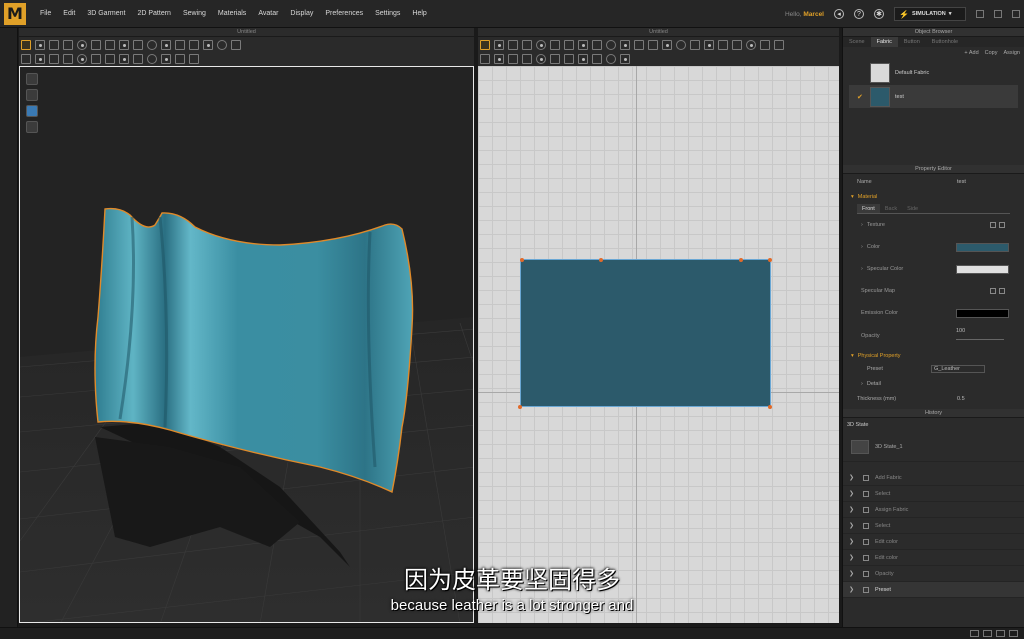  Describe the element at coordinates (933, 355) in the screenshot. I see `physical-property-section: ▾ Physical Property` at that location.